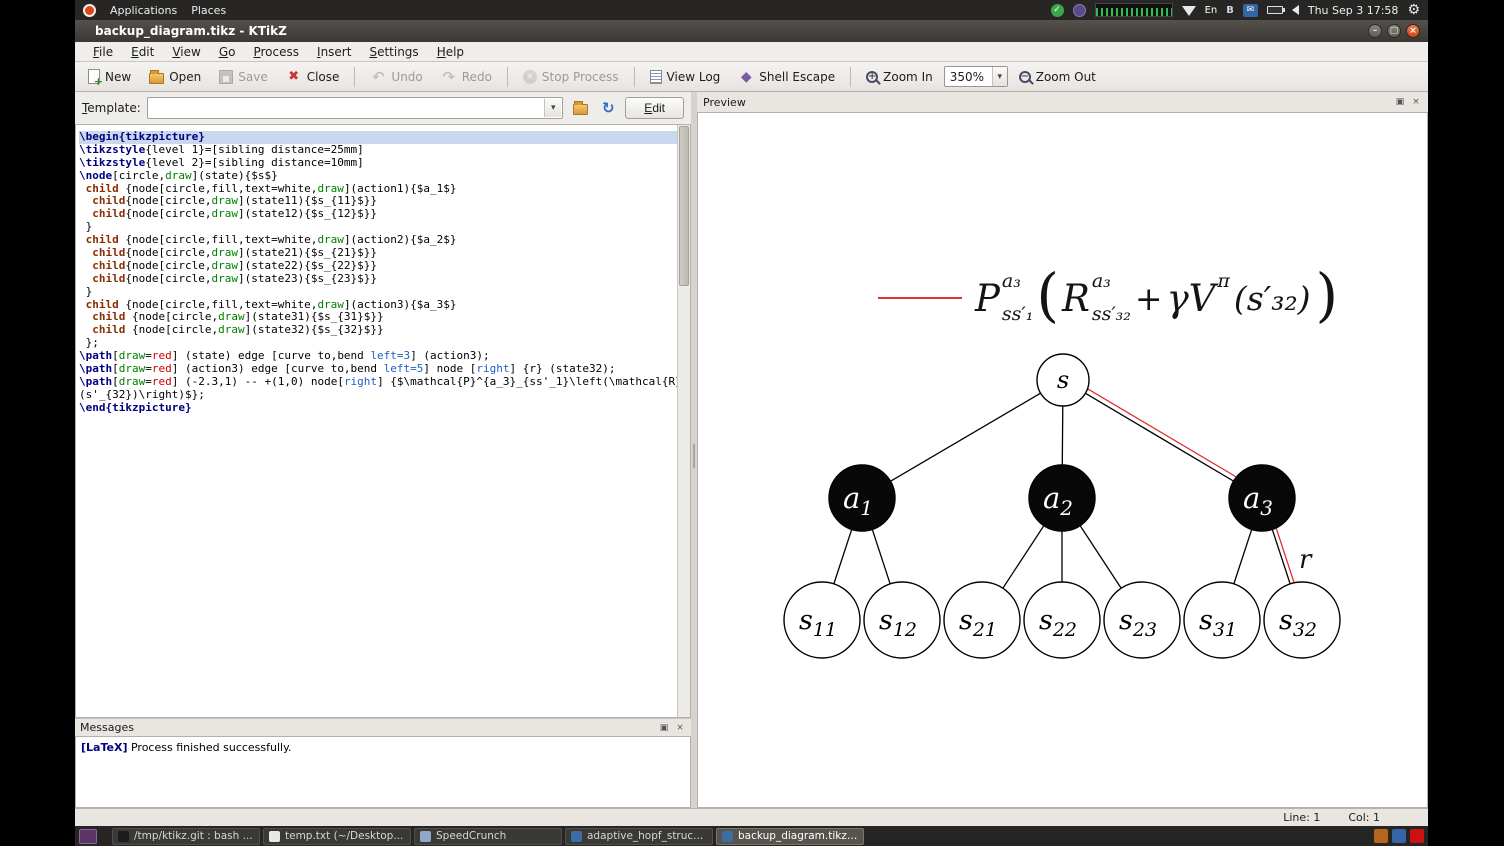  Describe the element at coordinates (1223, 298) in the screenshot. I see `formula-scripts: π` at that location.